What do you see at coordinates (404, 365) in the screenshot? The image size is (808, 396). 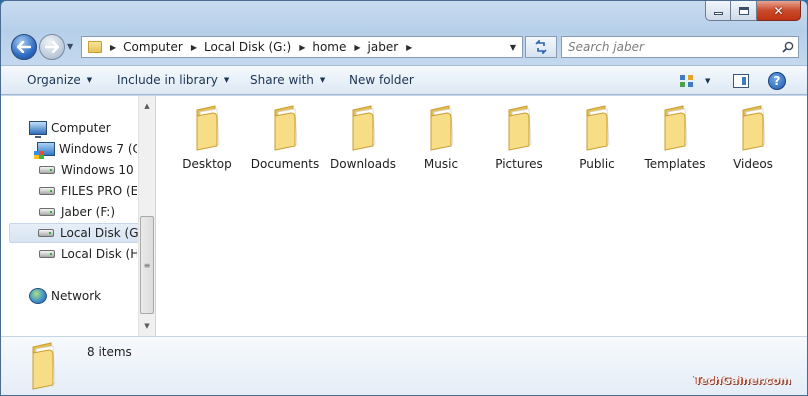 I see `details-pane: 8 items TechGainer.com` at bounding box center [404, 365].